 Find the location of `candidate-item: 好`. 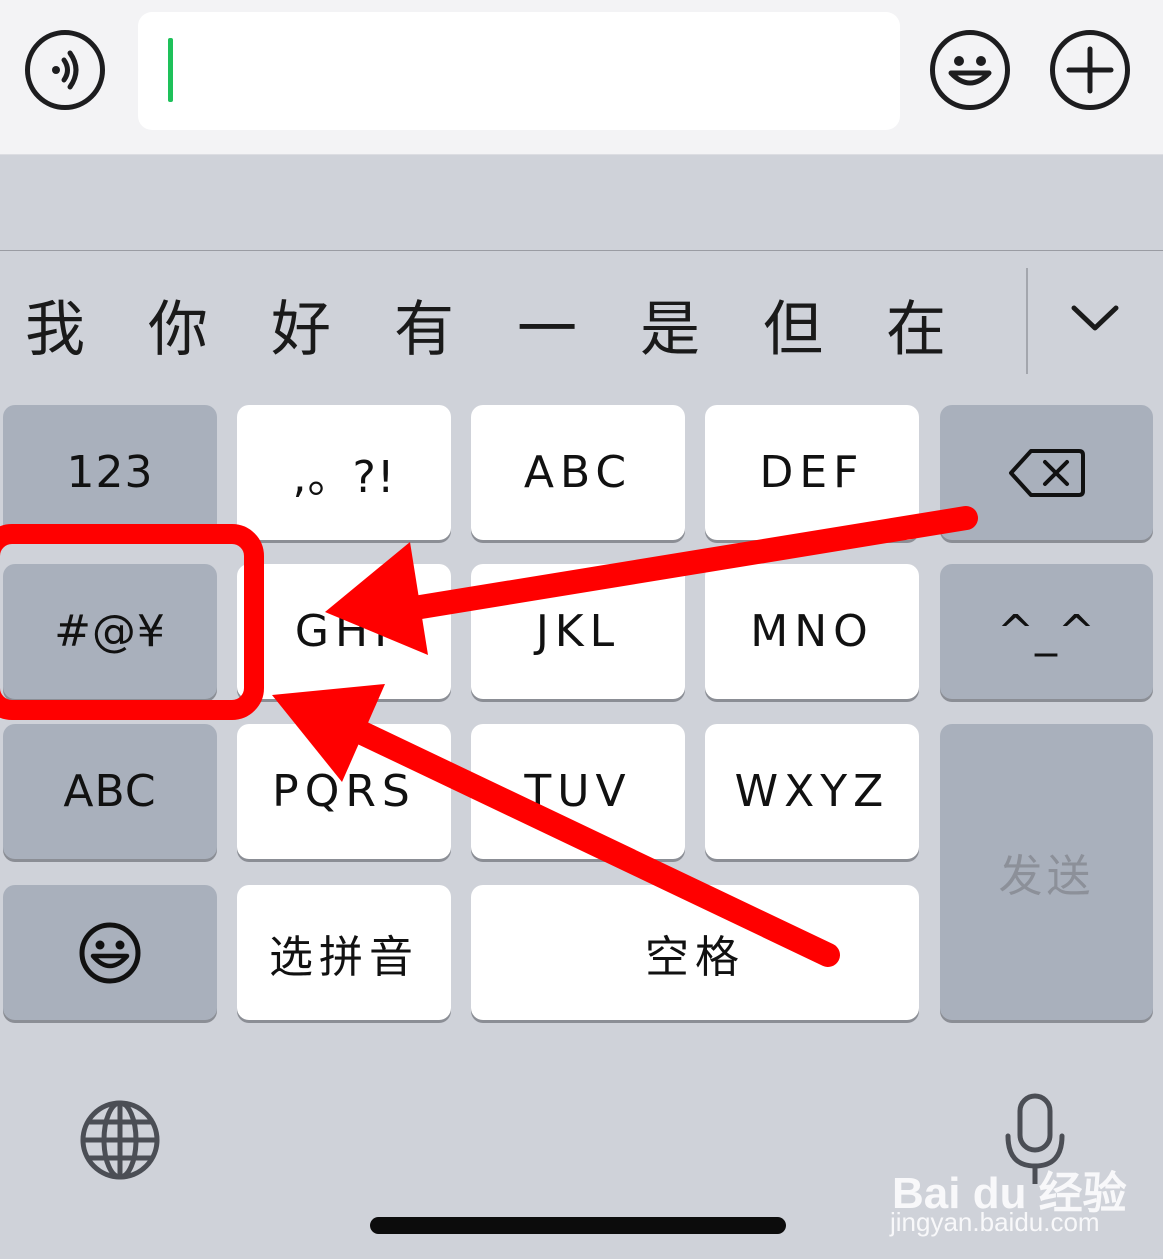

candidate-item: 好 is located at coordinates (301, 330).